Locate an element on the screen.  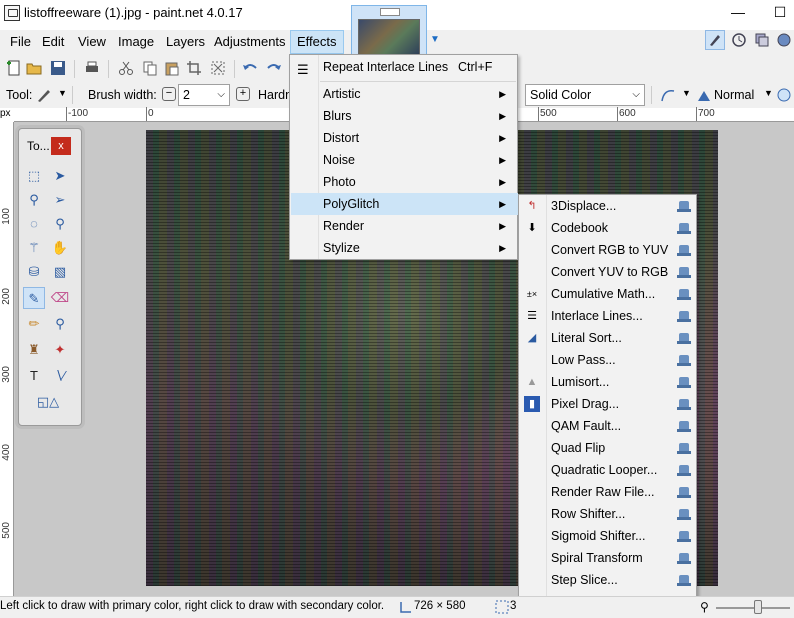
move-selection-icon: ➢ is located at coordinates (60, 200).